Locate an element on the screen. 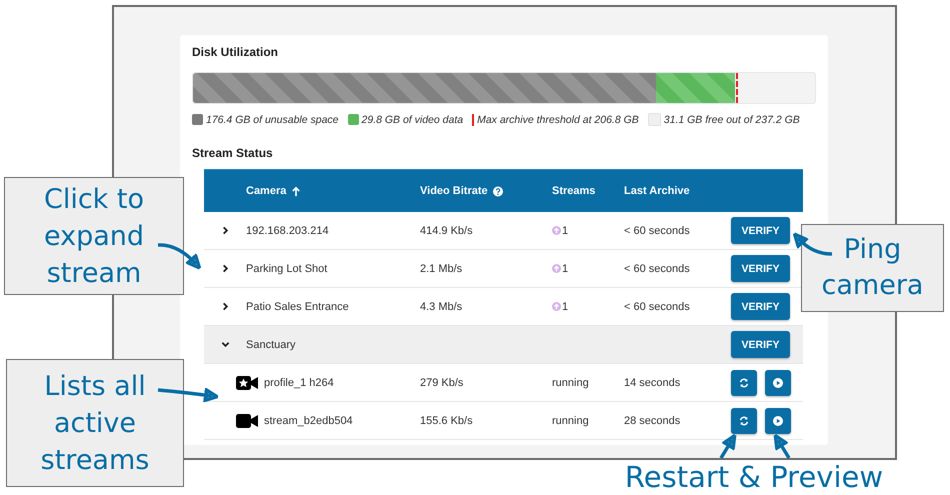 This screenshot has height=495, width=950. legend-label: Max archive threshold at 206.8 GB is located at coordinates (558, 120).